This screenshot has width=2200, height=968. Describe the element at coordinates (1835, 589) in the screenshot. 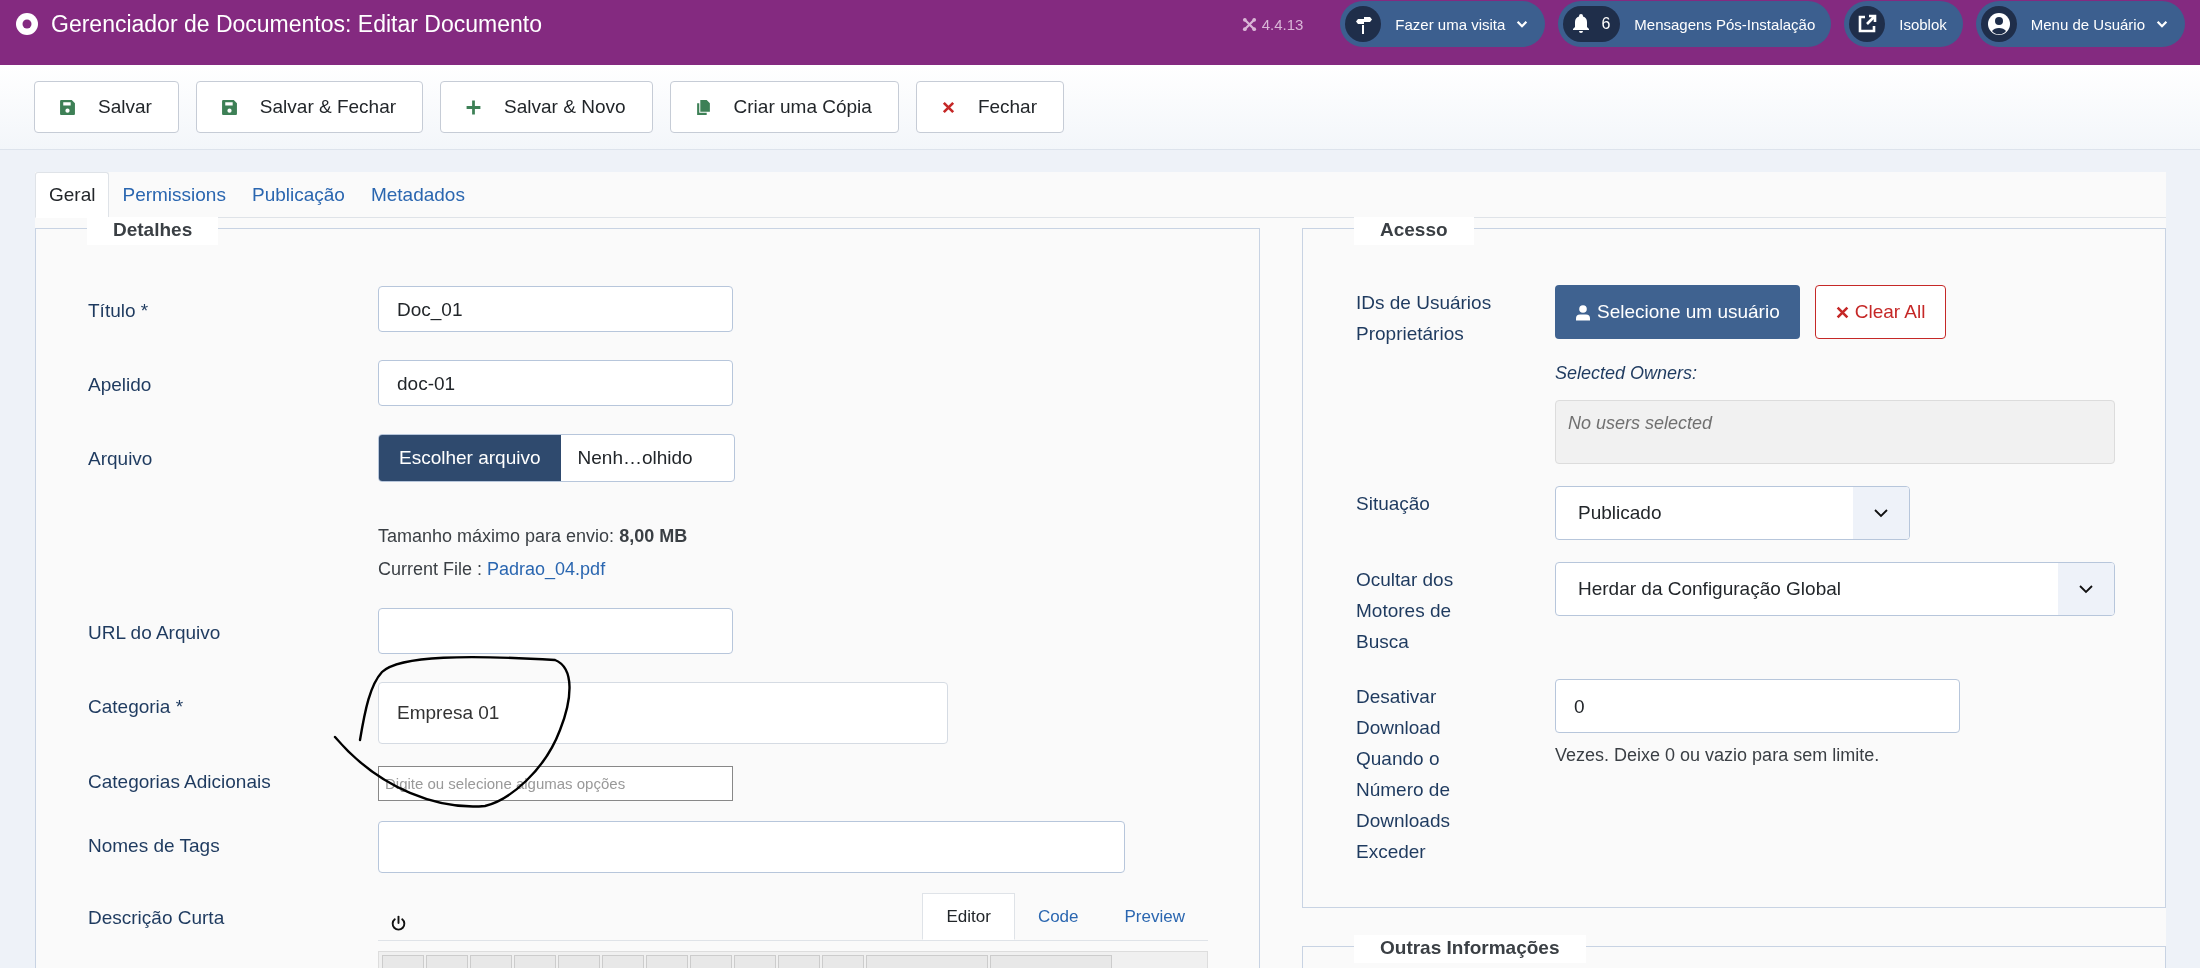

I see `robots-select: Herdar da Configuração Global` at that location.